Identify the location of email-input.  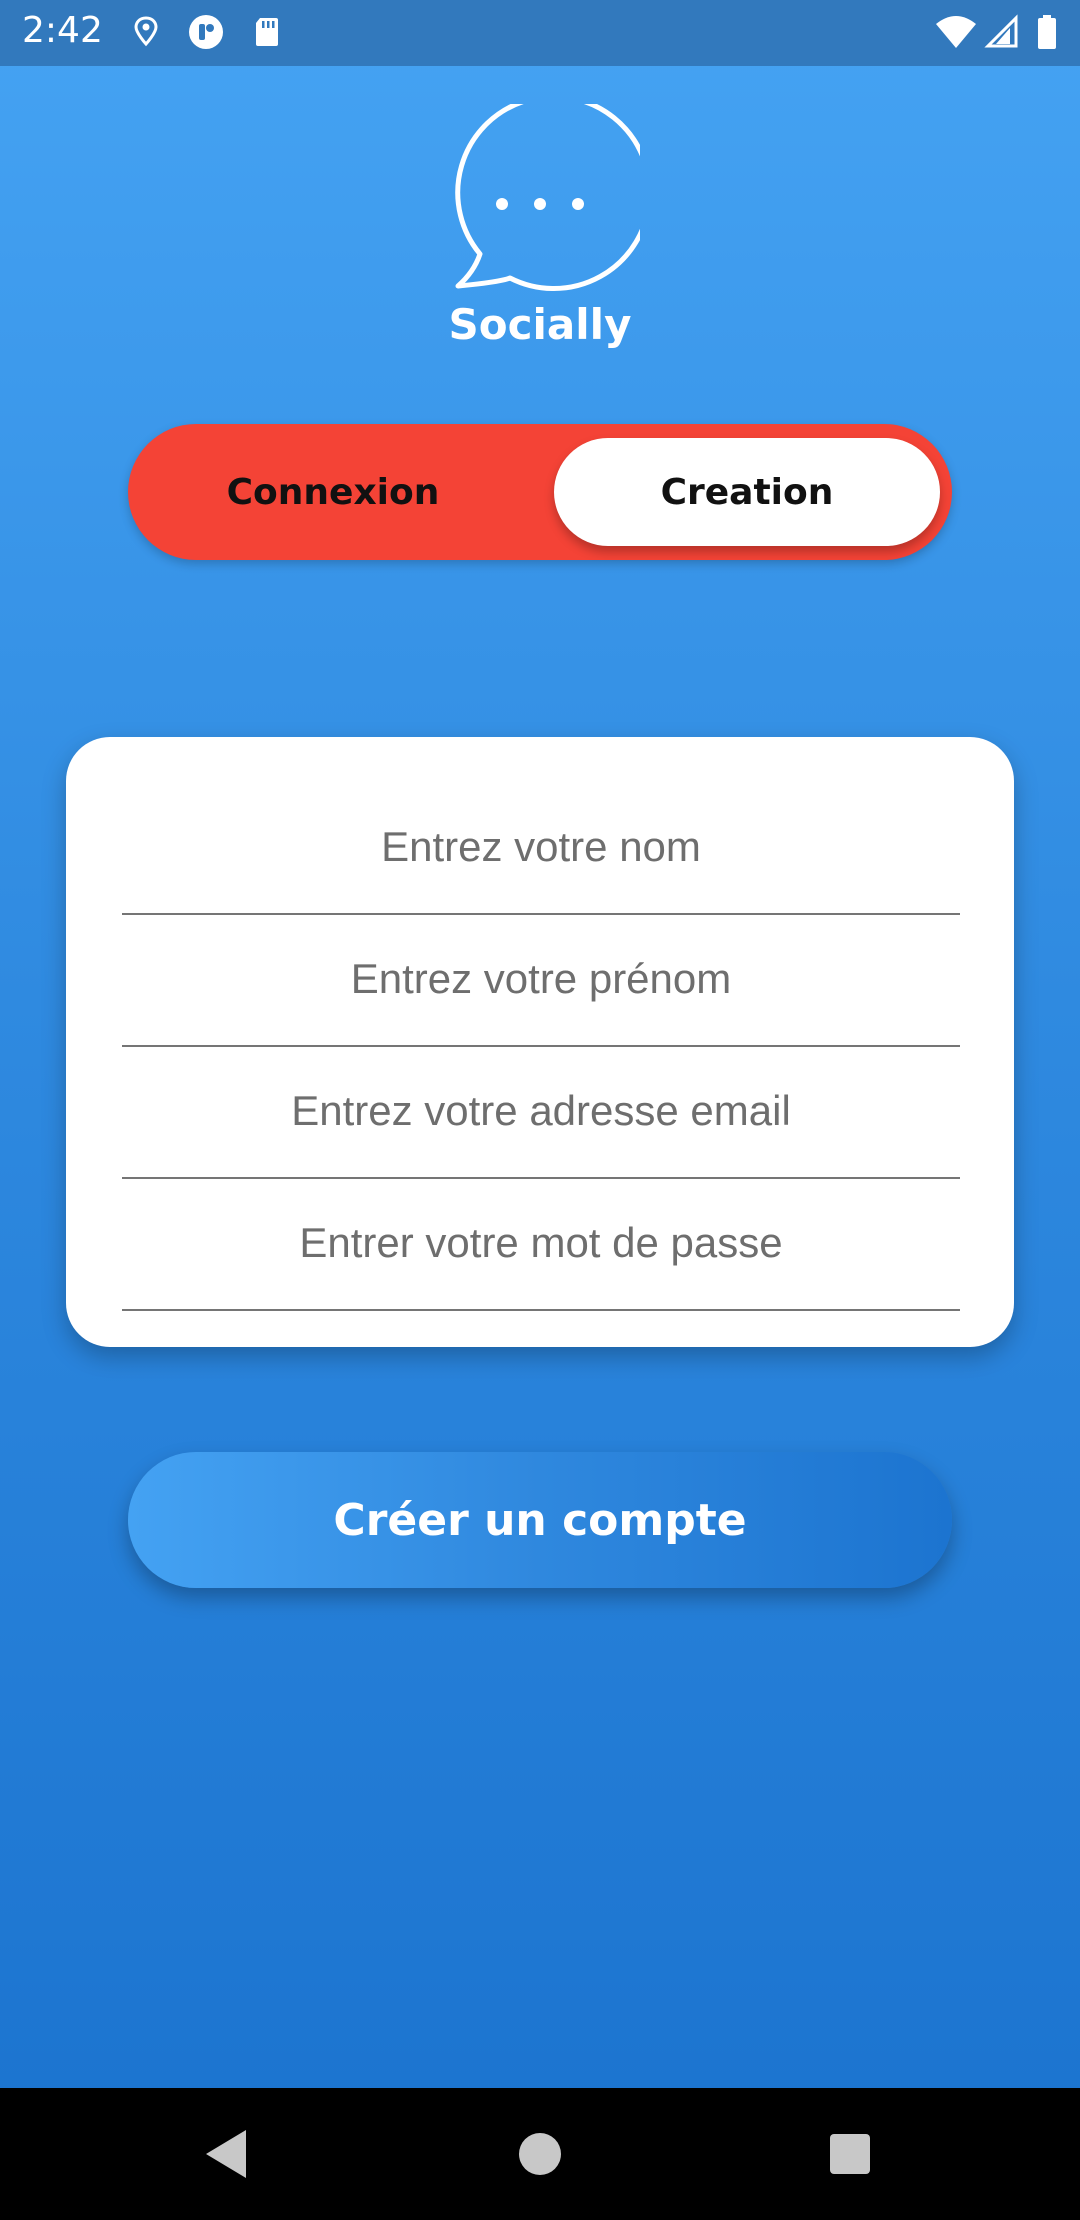
(541, 1111).